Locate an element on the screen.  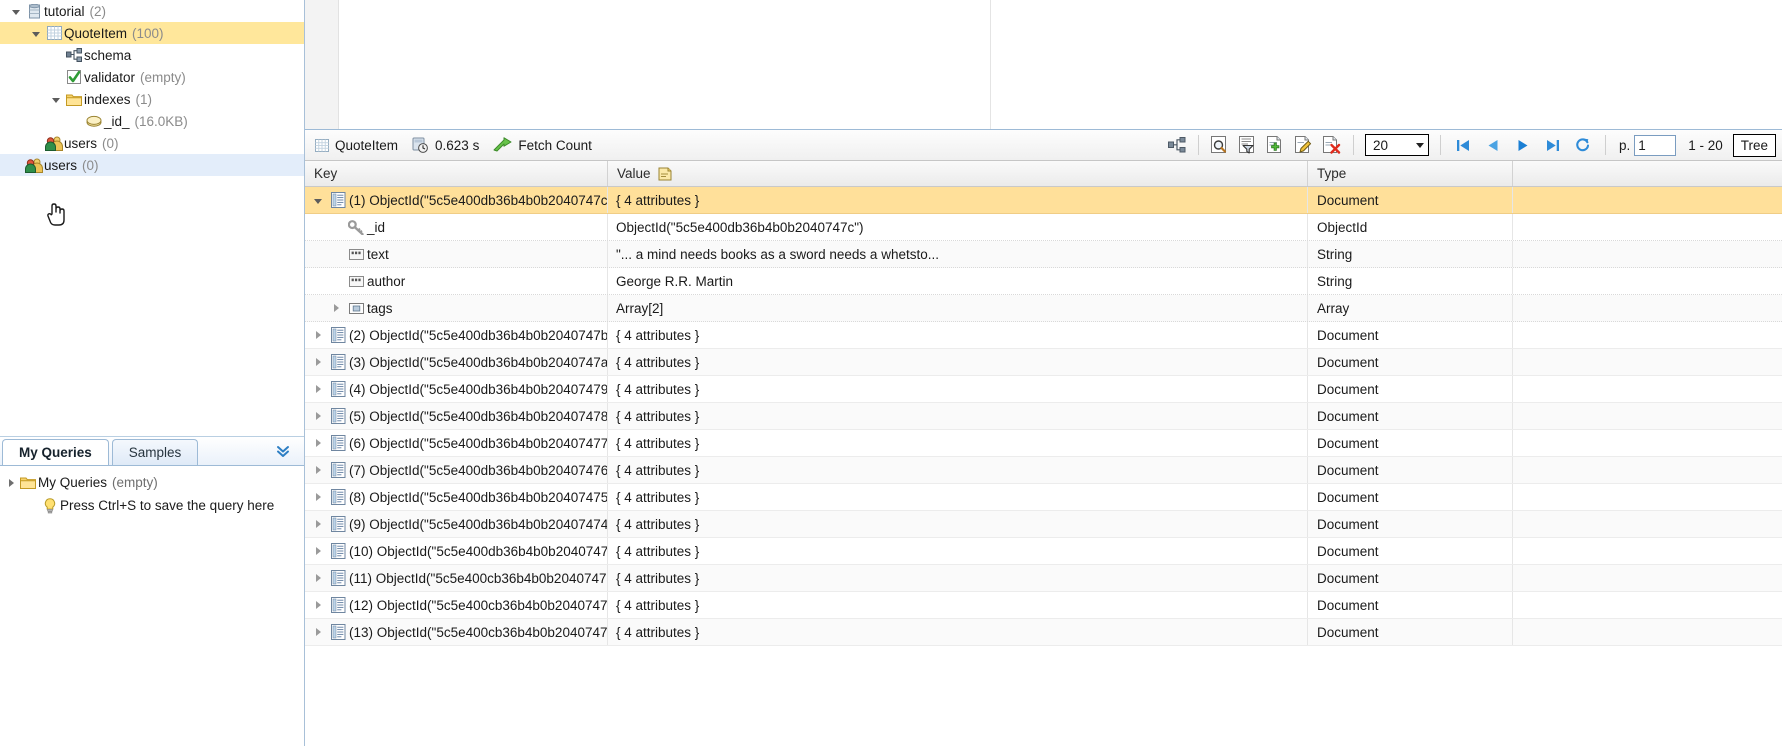
column-header-filler is located at coordinates (1647, 173).